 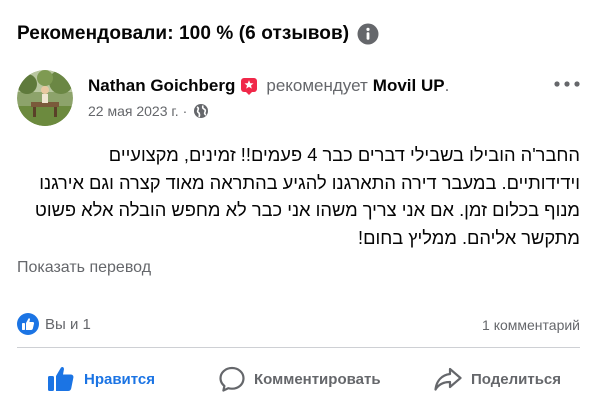 I want to click on reactions-count: Вы и 1, so click(x=68, y=324).